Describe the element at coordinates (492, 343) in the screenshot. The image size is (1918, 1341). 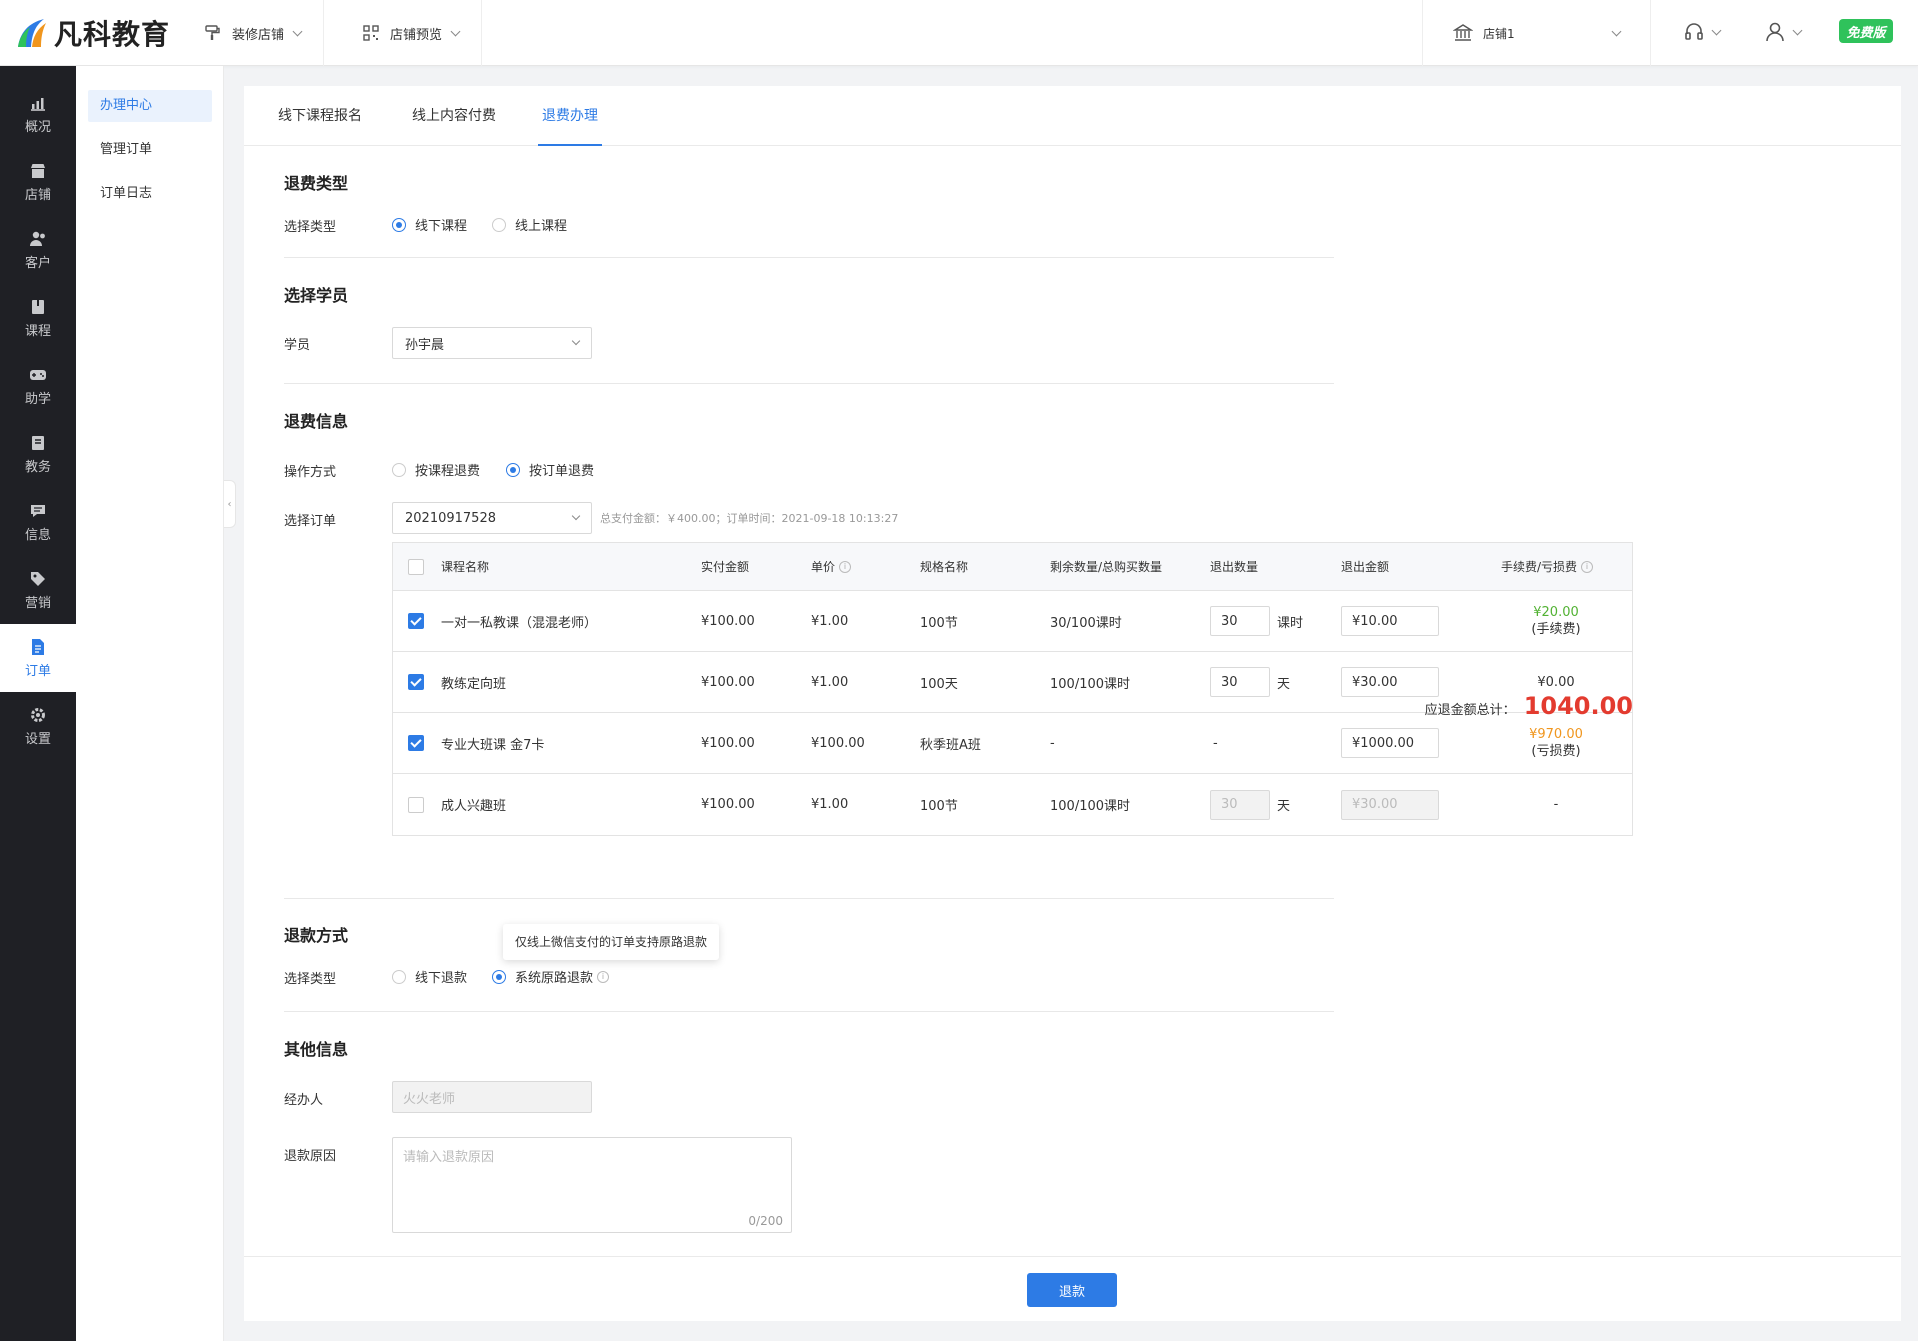
I see `student-select: 孙宇晨` at that location.